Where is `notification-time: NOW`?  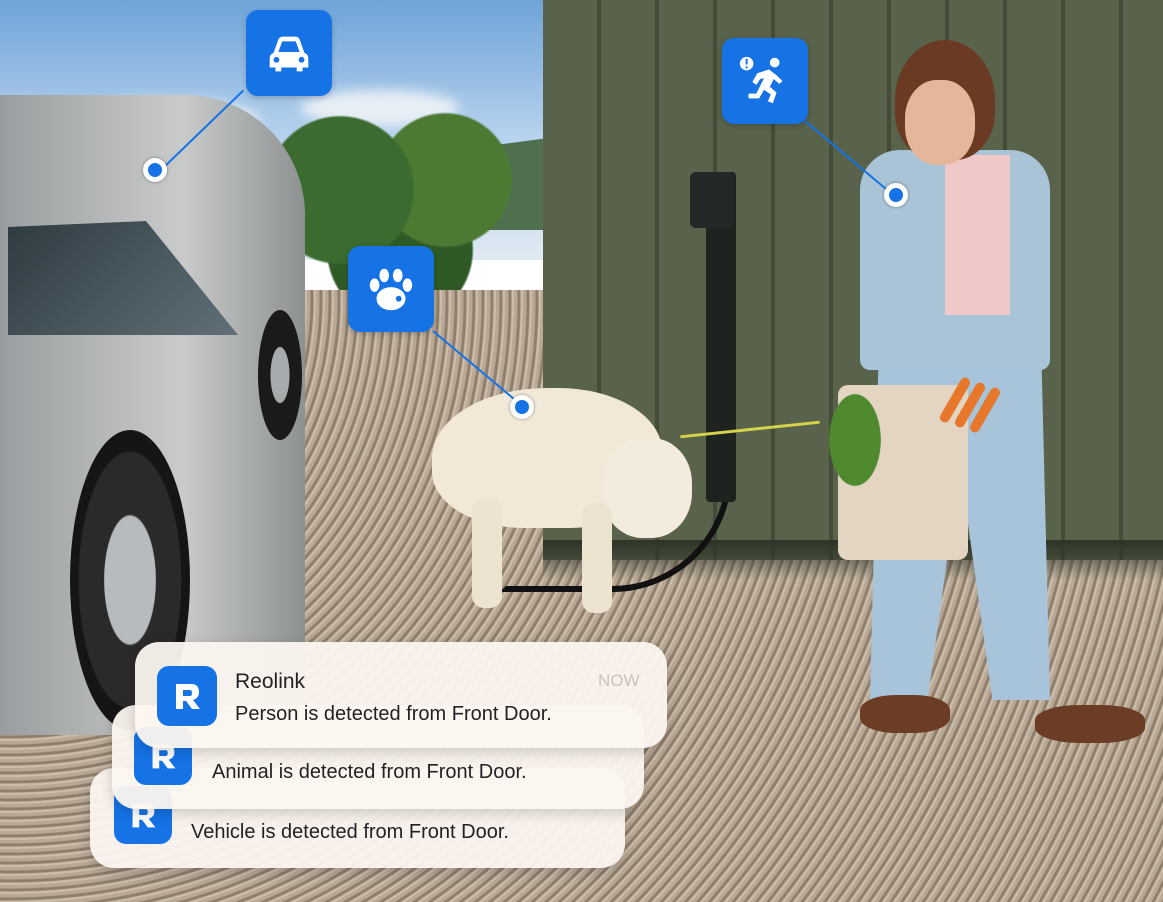 notification-time: NOW is located at coordinates (619, 680).